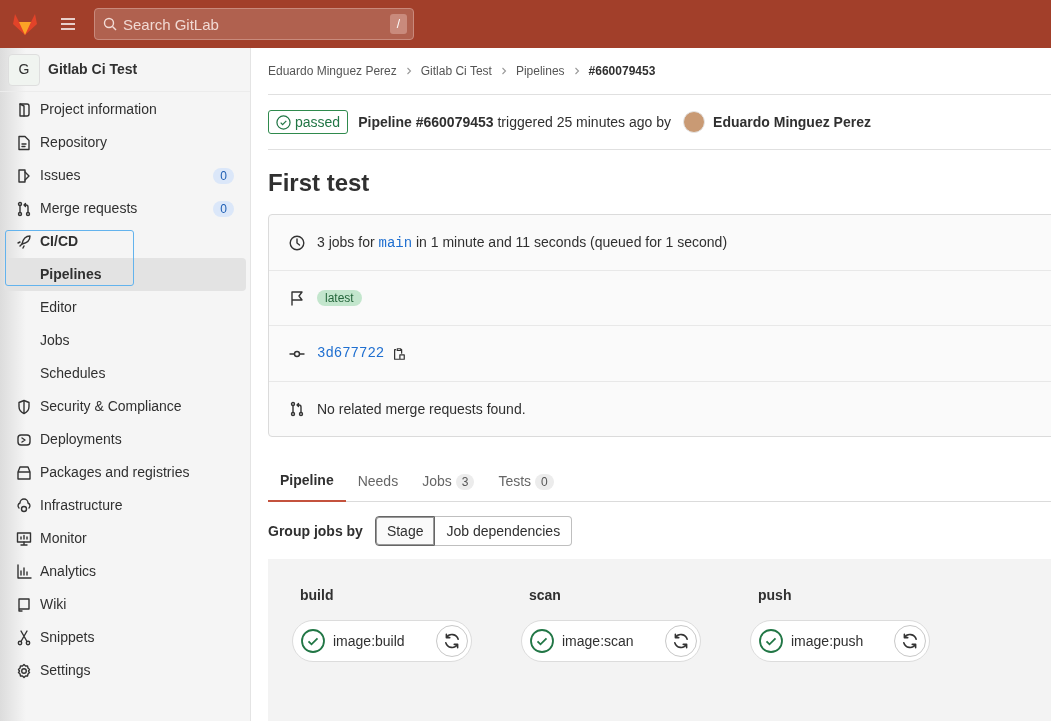 This screenshot has width=1051, height=721. I want to click on tab: Pipeline, so click(307, 481).